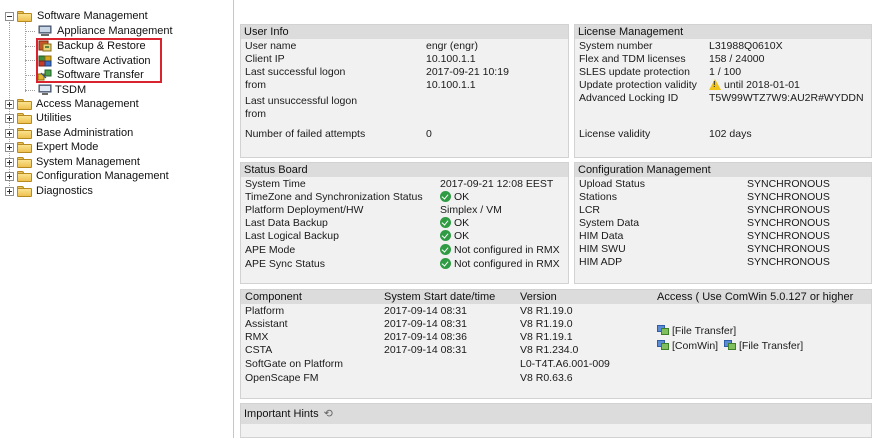 The image size is (872, 438). Describe the element at coordinates (115, 90) in the screenshot. I see `tree-item-tsdm: TSDM` at that location.